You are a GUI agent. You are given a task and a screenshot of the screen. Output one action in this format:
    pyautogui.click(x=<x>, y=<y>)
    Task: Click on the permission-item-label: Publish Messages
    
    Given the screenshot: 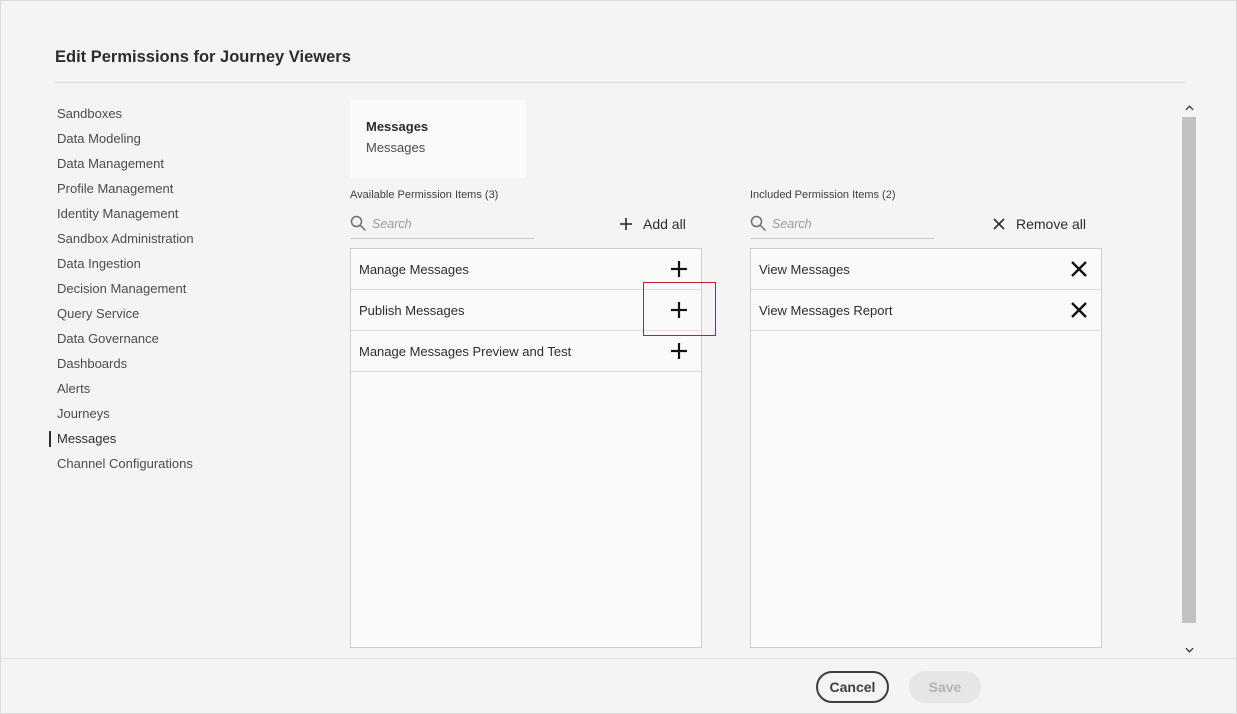 What is the action you would take?
    pyautogui.click(x=412, y=310)
    